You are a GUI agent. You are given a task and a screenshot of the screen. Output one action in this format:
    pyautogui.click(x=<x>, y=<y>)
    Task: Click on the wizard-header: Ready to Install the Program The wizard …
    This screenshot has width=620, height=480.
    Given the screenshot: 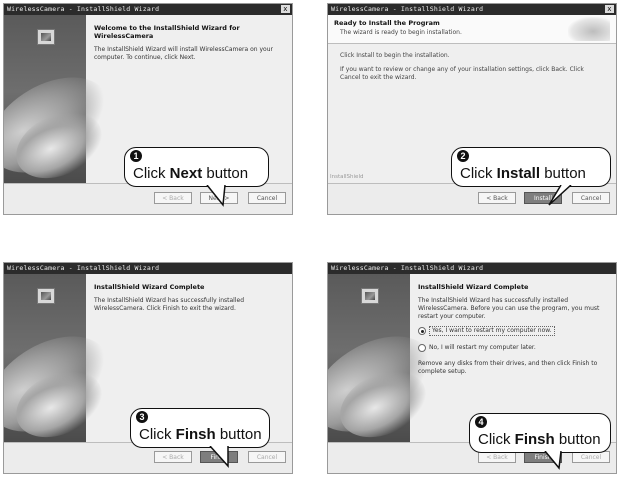 What is the action you would take?
    pyautogui.click(x=472, y=29)
    